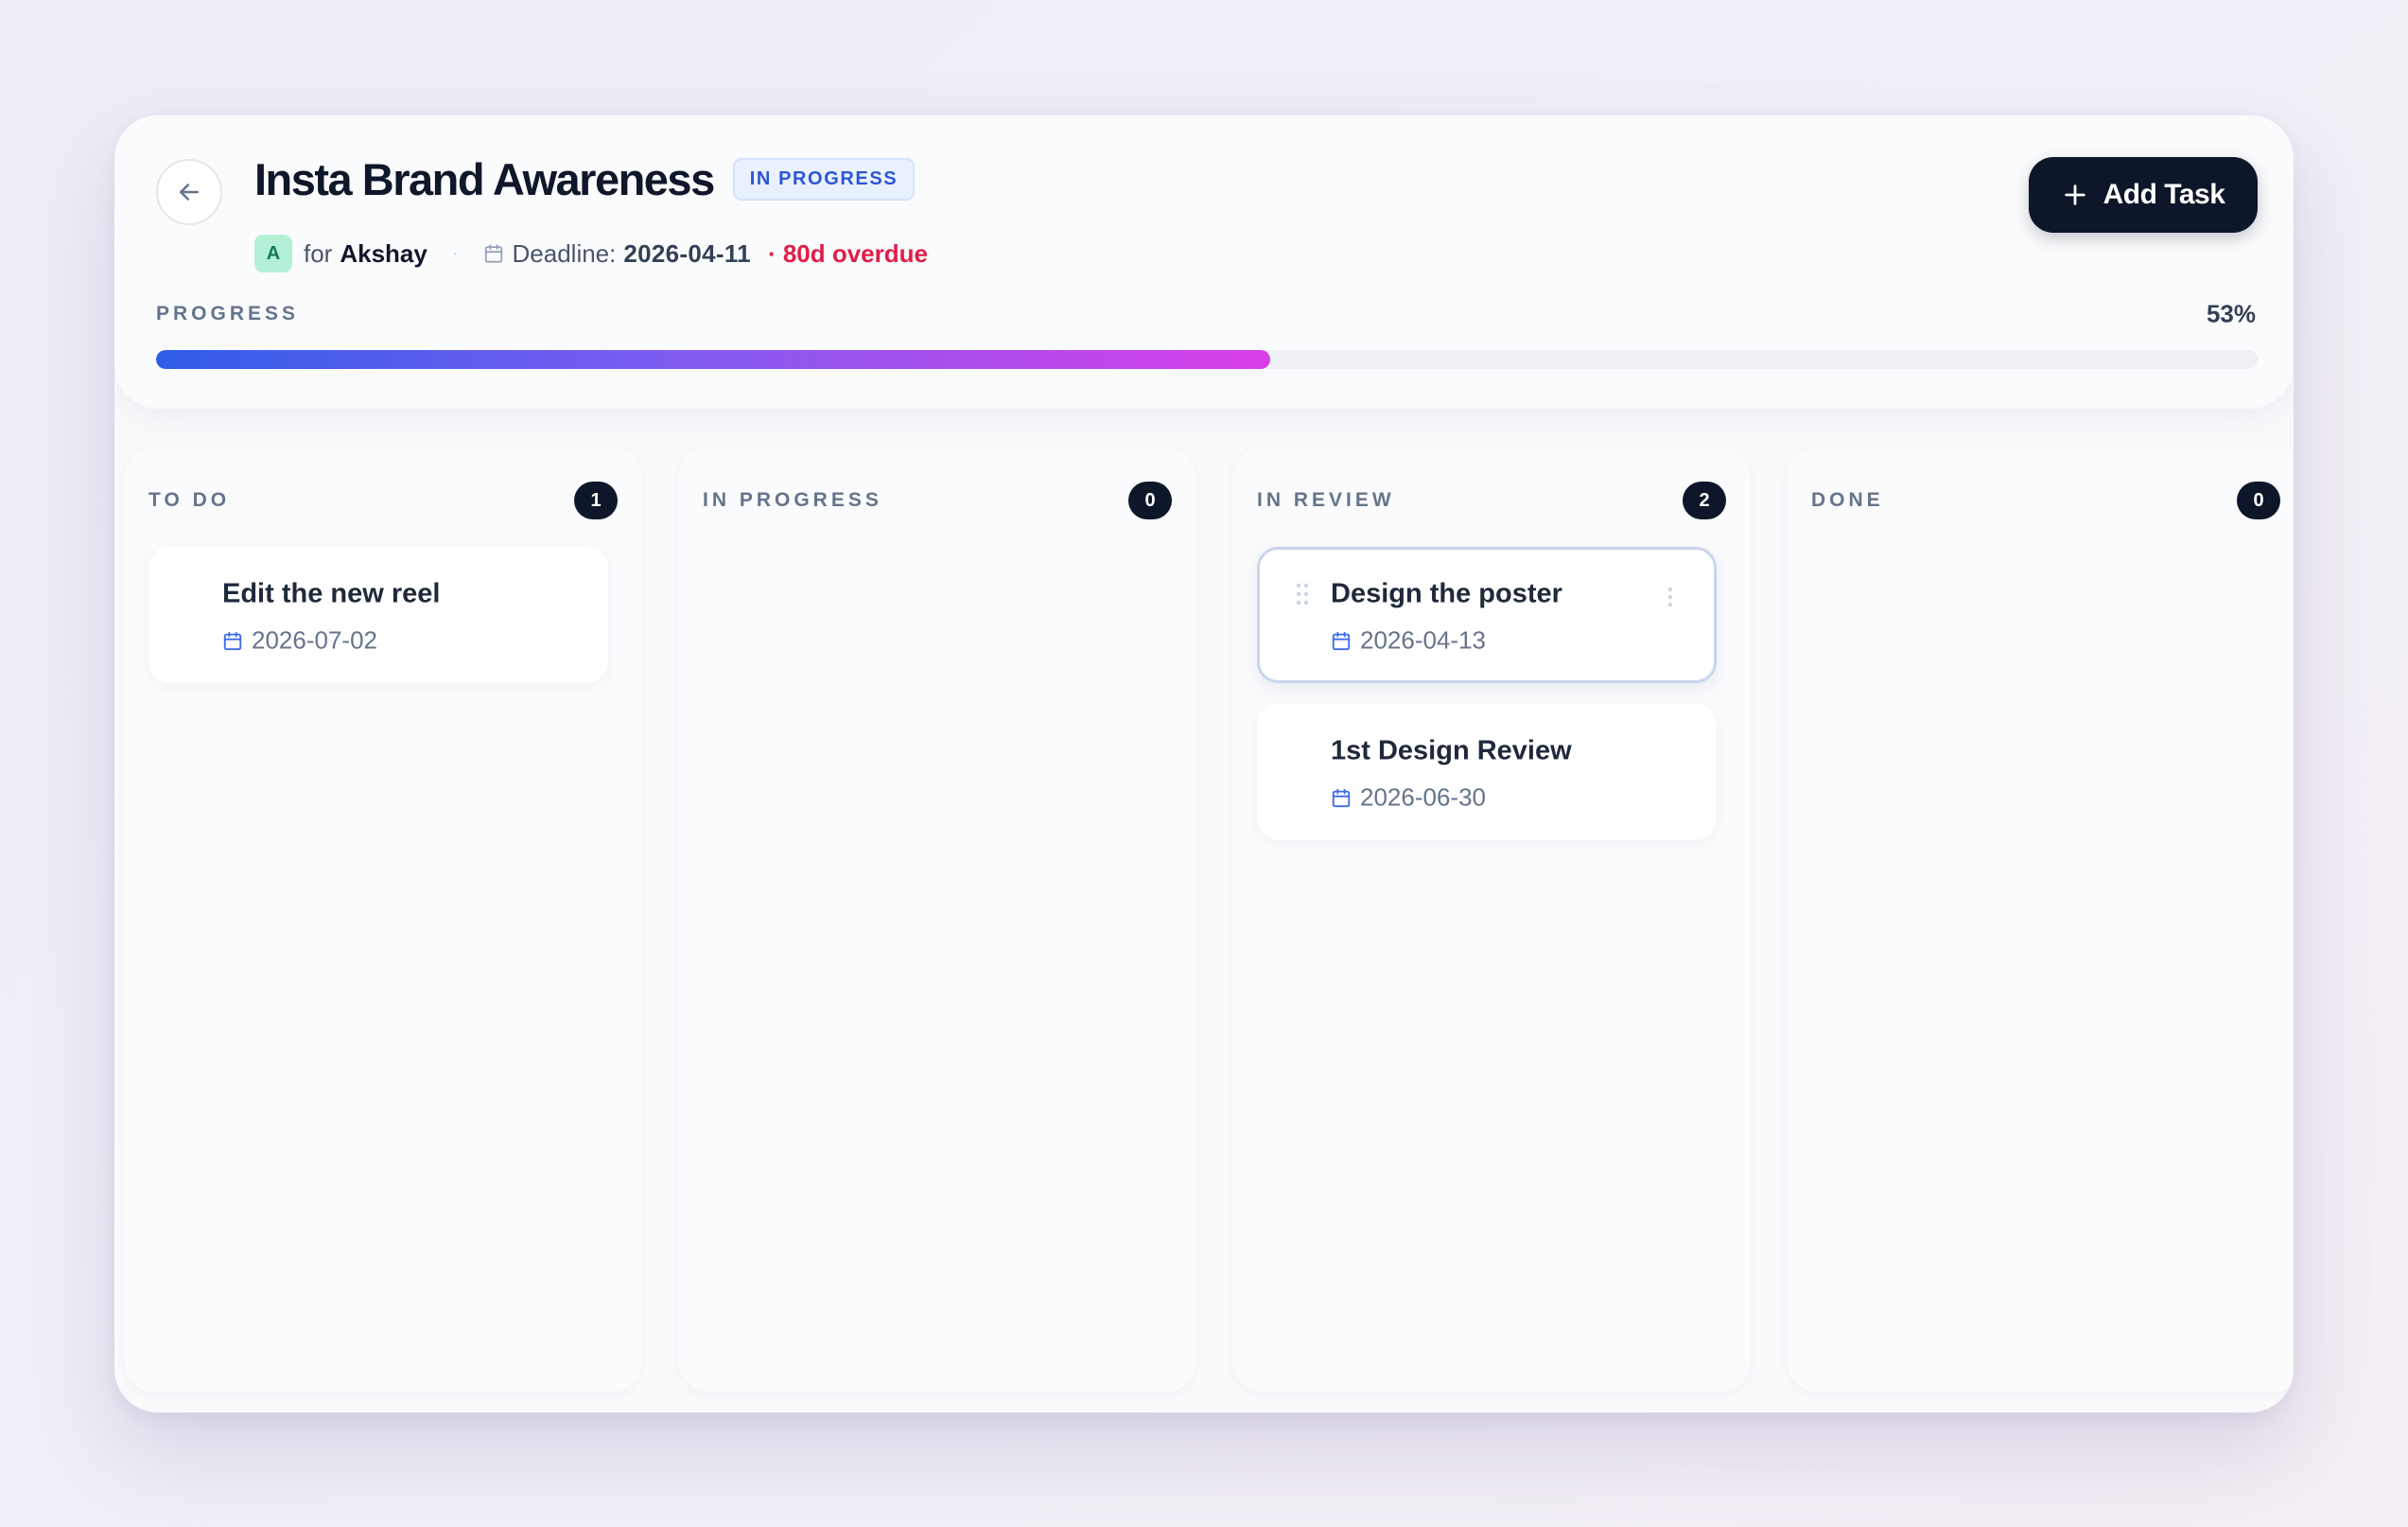 The width and height of the screenshot is (2408, 1527). I want to click on column-in-progress: IN PROGRESS 0, so click(937, 920).